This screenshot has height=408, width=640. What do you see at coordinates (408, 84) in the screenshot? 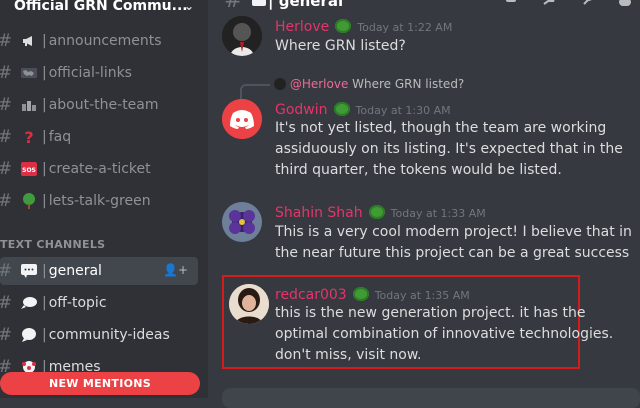
I see `reply-text: Where GRN listed?` at bounding box center [408, 84].